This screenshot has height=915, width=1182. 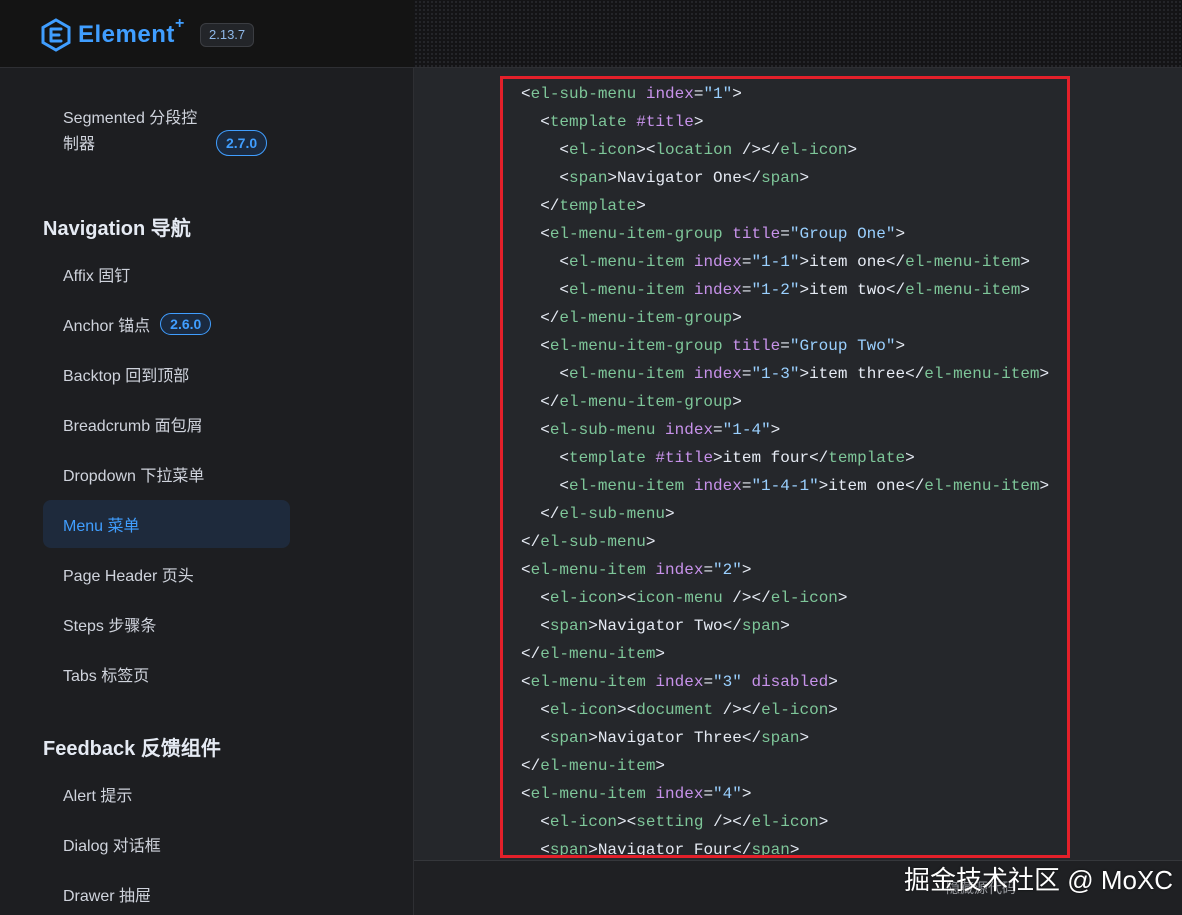 I want to click on code-line: <el-icon><location /></el-icon>, so click(x=708, y=150).